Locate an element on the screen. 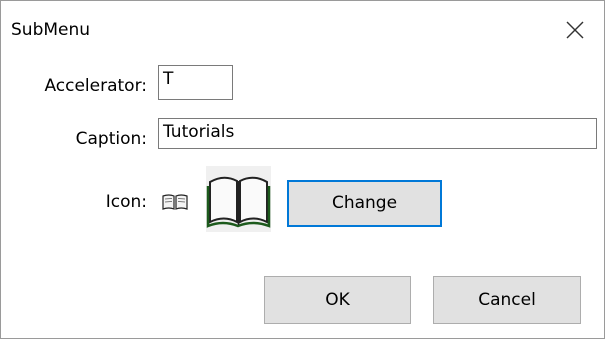  accelerator-label: Accelerator: is located at coordinates (95, 86).